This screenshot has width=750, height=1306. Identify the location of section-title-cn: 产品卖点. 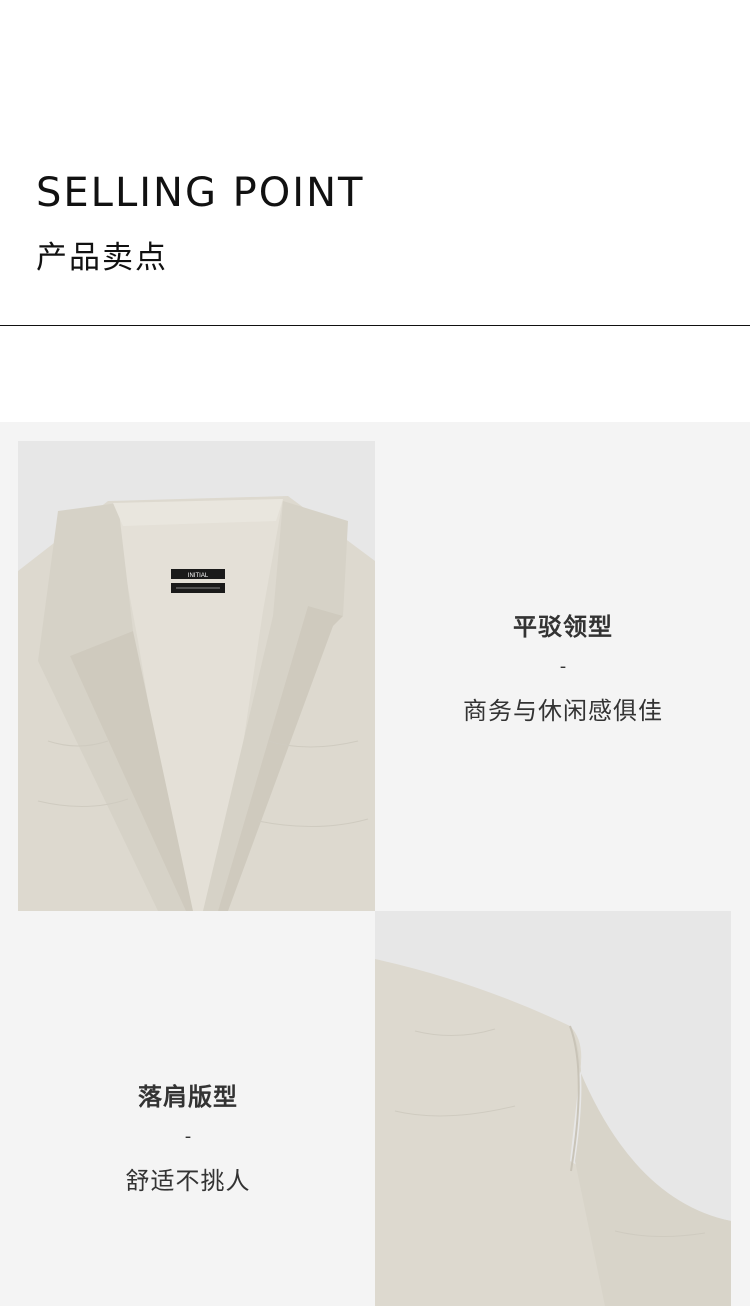
(102, 258).